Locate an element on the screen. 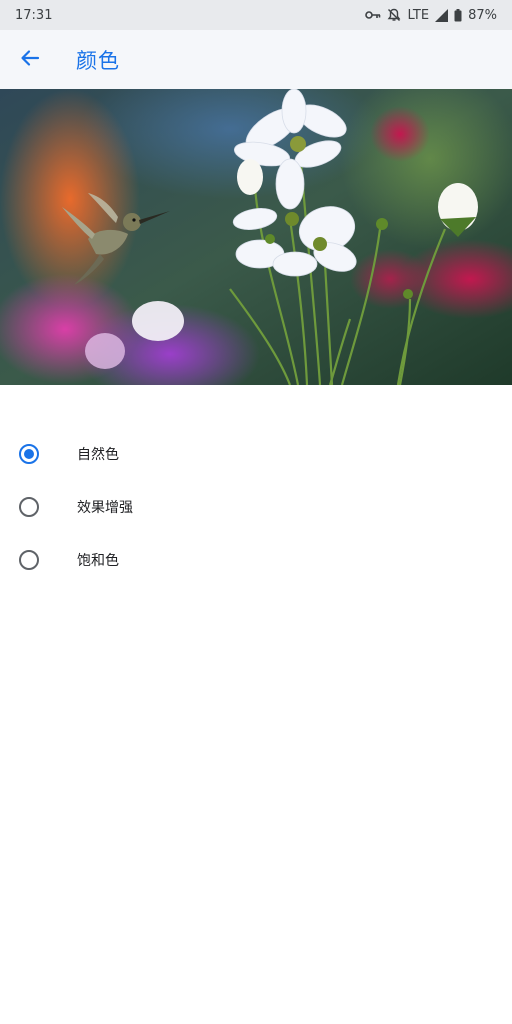 The image size is (512, 1024). option-natural: 自然色 is located at coordinates (256, 453).